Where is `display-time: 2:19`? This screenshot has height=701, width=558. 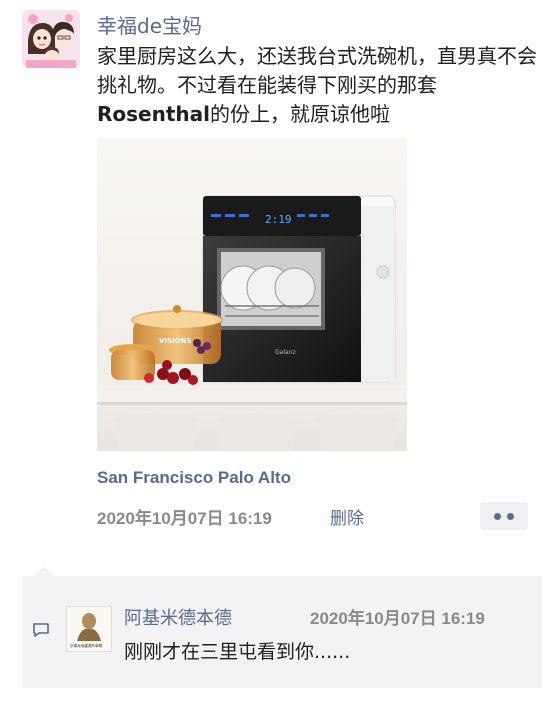 display-time: 2:19 is located at coordinates (278, 219).